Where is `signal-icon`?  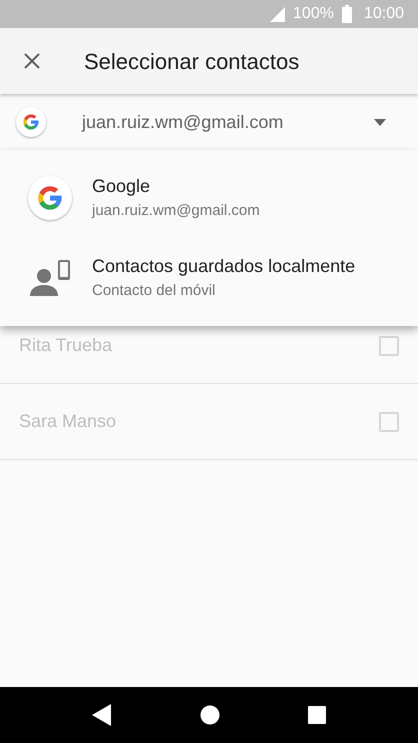
signal-icon is located at coordinates (277, 14).